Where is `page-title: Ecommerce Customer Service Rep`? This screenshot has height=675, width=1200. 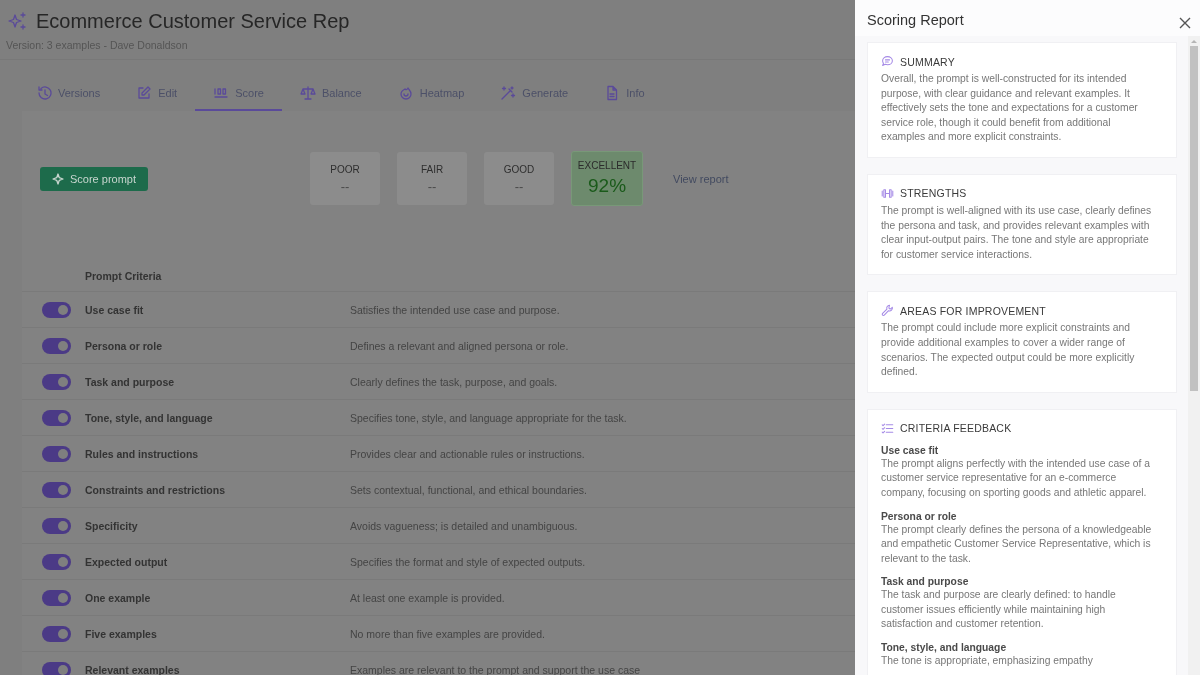 page-title: Ecommerce Customer Service Rep is located at coordinates (193, 21).